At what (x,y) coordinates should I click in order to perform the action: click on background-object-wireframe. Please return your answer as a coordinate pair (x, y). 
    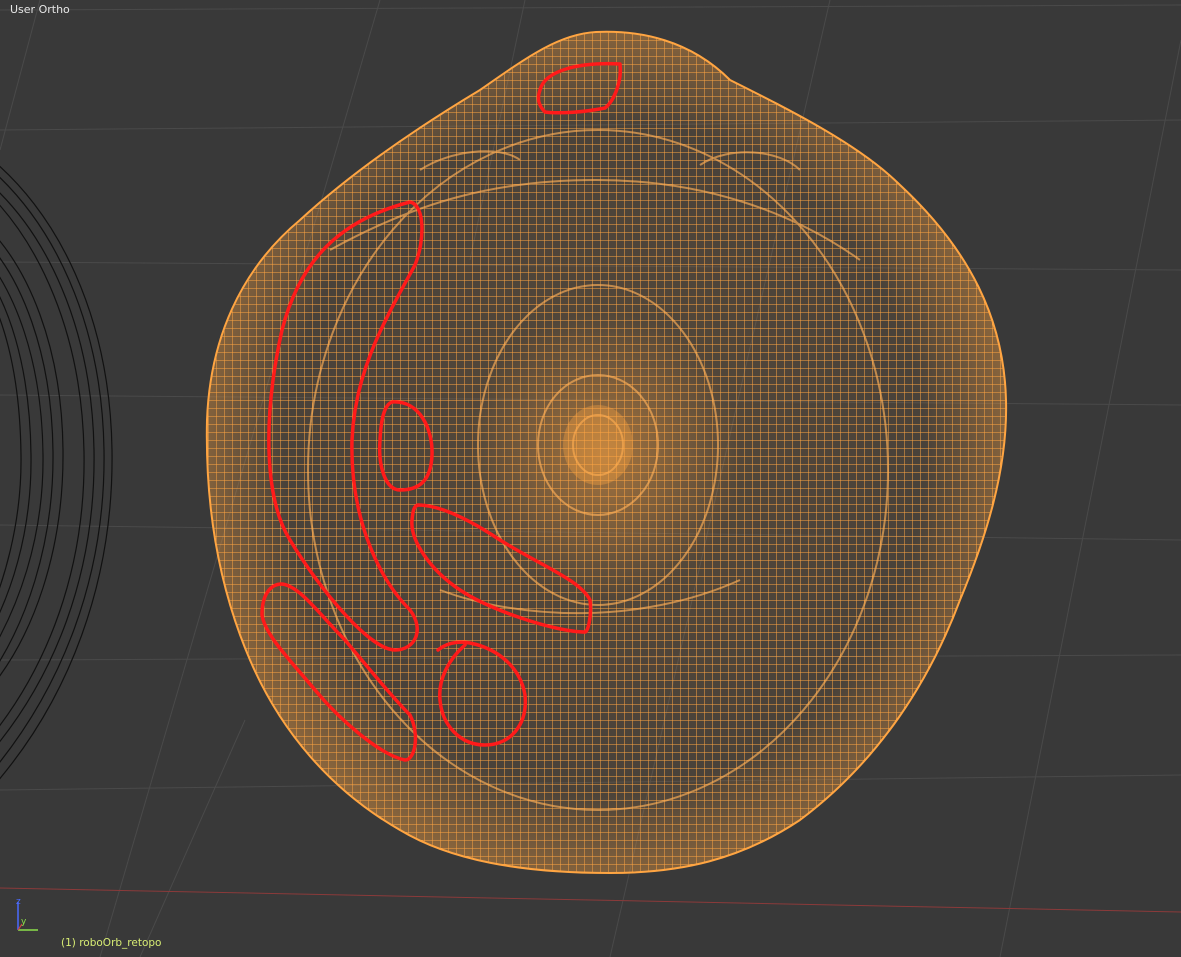
    Looking at the image, I should click on (56, 470).